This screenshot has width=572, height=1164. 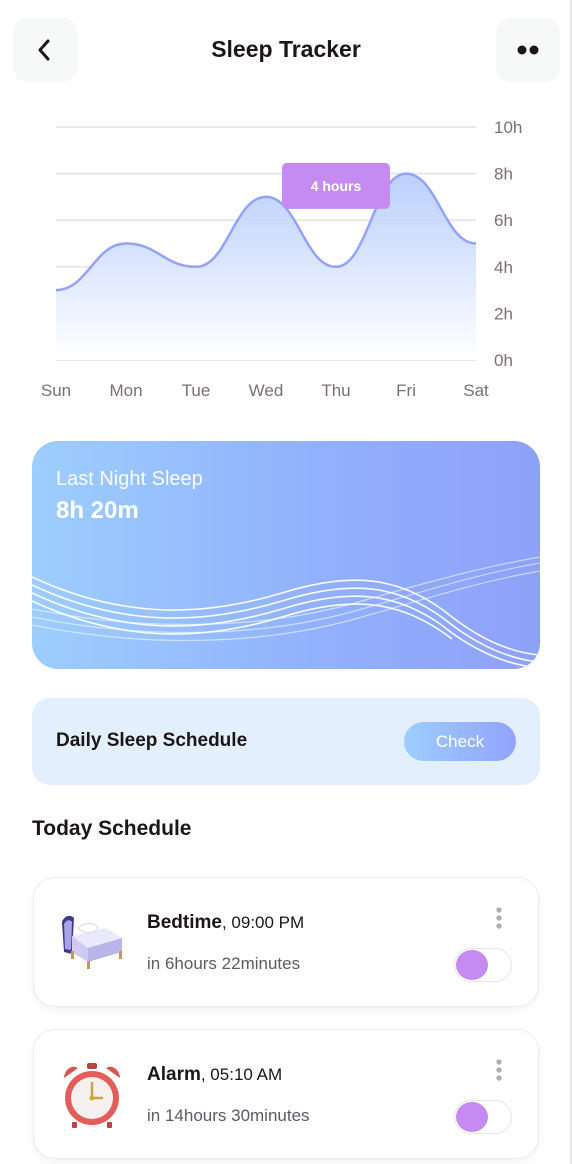 What do you see at coordinates (112, 828) in the screenshot?
I see `today-schedule-title: Today Schedule` at bounding box center [112, 828].